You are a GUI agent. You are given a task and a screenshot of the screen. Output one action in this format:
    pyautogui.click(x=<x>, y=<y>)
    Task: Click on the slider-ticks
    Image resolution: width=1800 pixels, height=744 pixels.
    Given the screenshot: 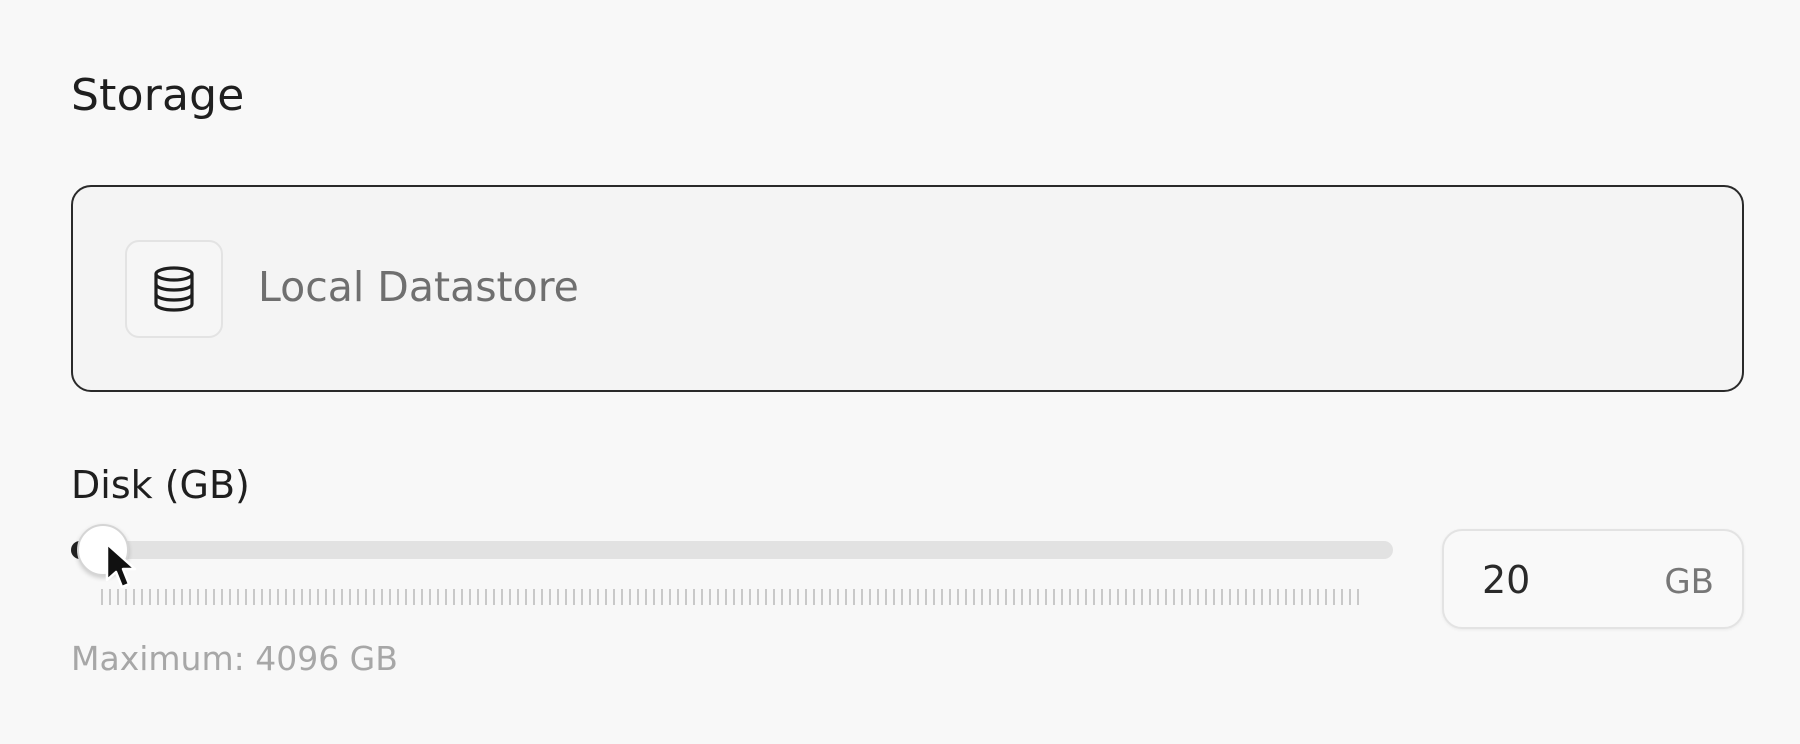 What is the action you would take?
    pyautogui.click(x=732, y=597)
    